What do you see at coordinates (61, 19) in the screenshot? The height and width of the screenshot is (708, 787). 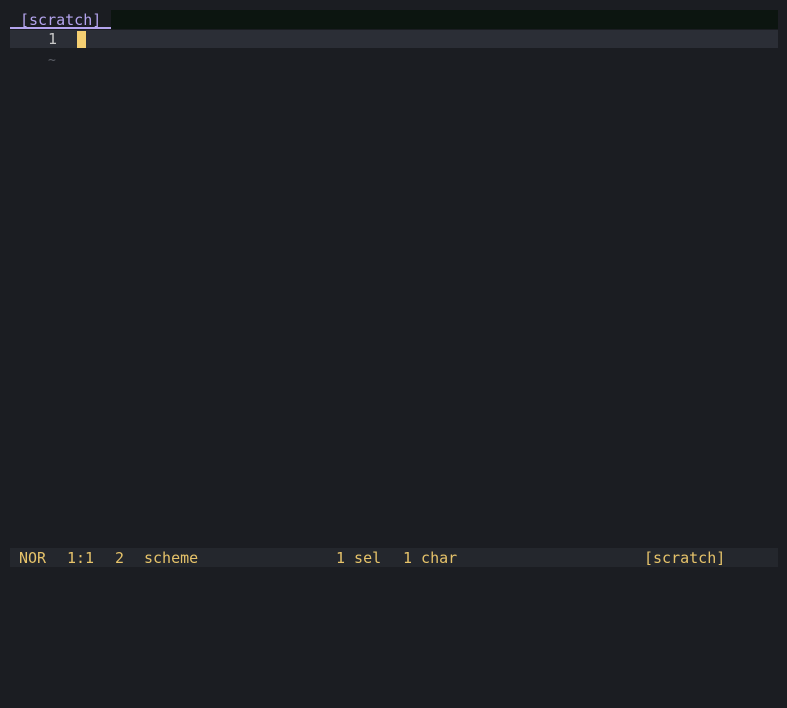 I see `buffer-tab-scratch: [scratch]` at bounding box center [61, 19].